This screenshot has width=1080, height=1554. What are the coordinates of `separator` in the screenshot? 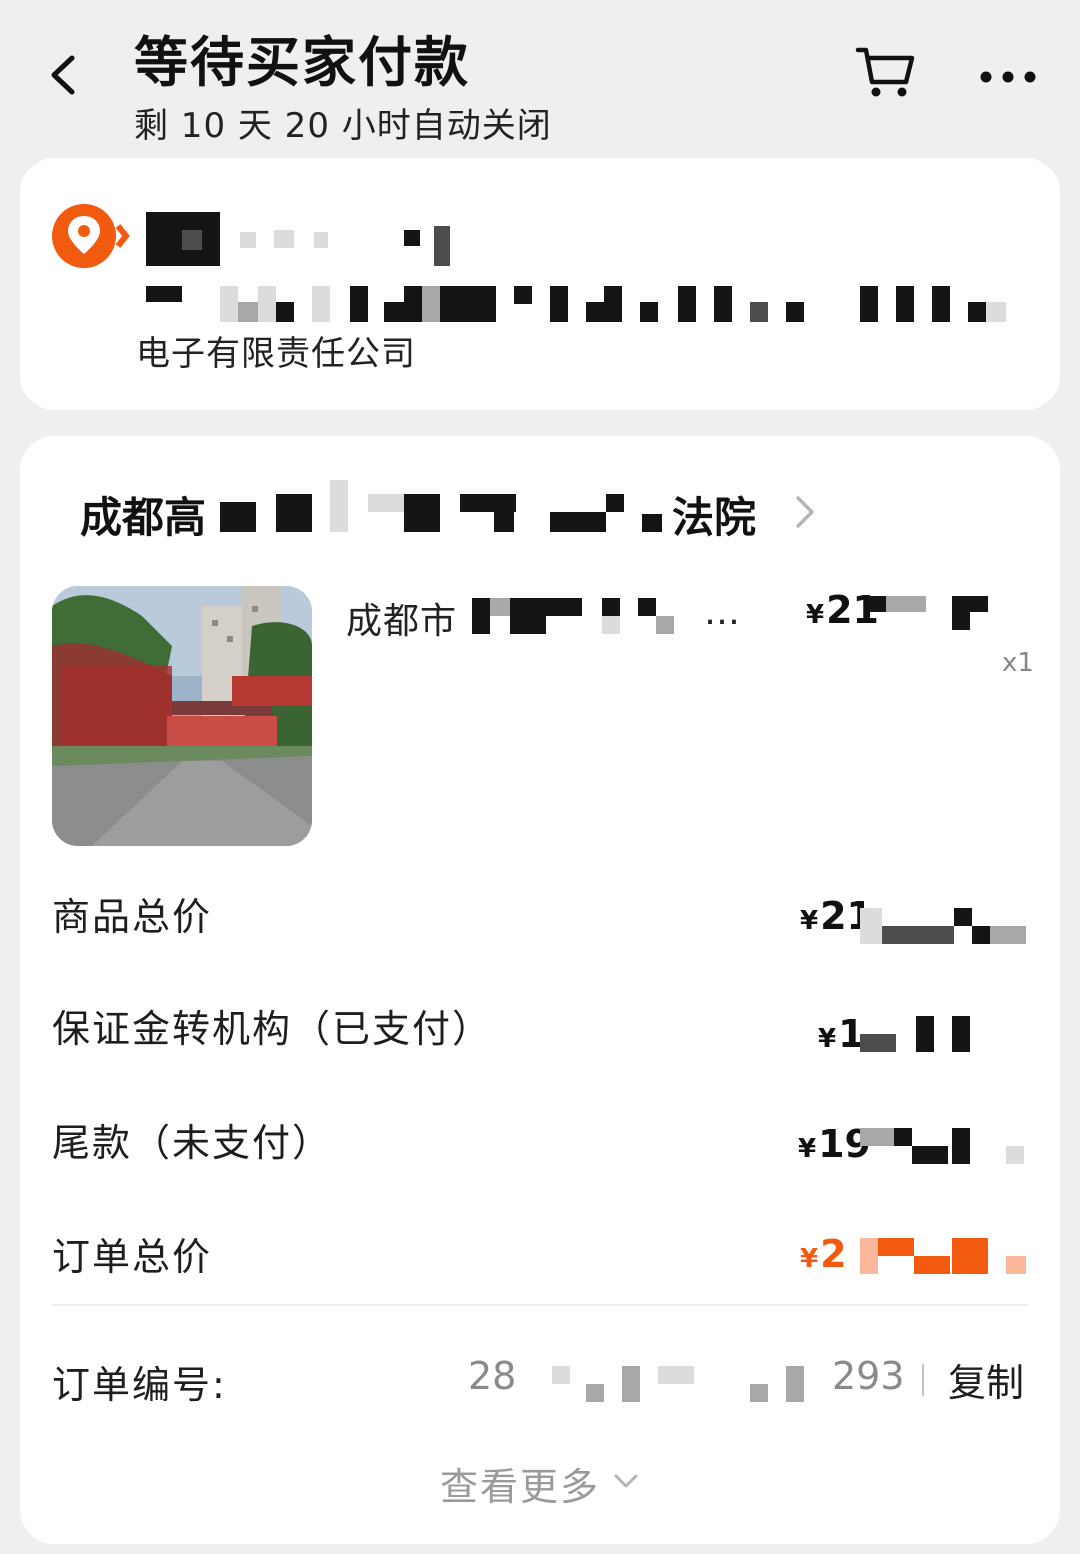 It's located at (923, 1380).